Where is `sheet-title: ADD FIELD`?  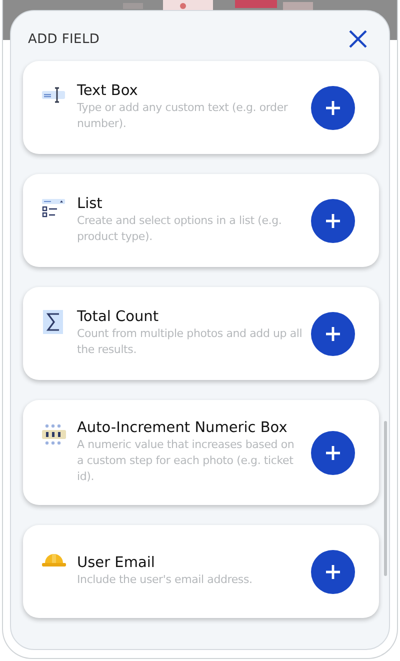
sheet-title: ADD FIELD is located at coordinates (64, 39).